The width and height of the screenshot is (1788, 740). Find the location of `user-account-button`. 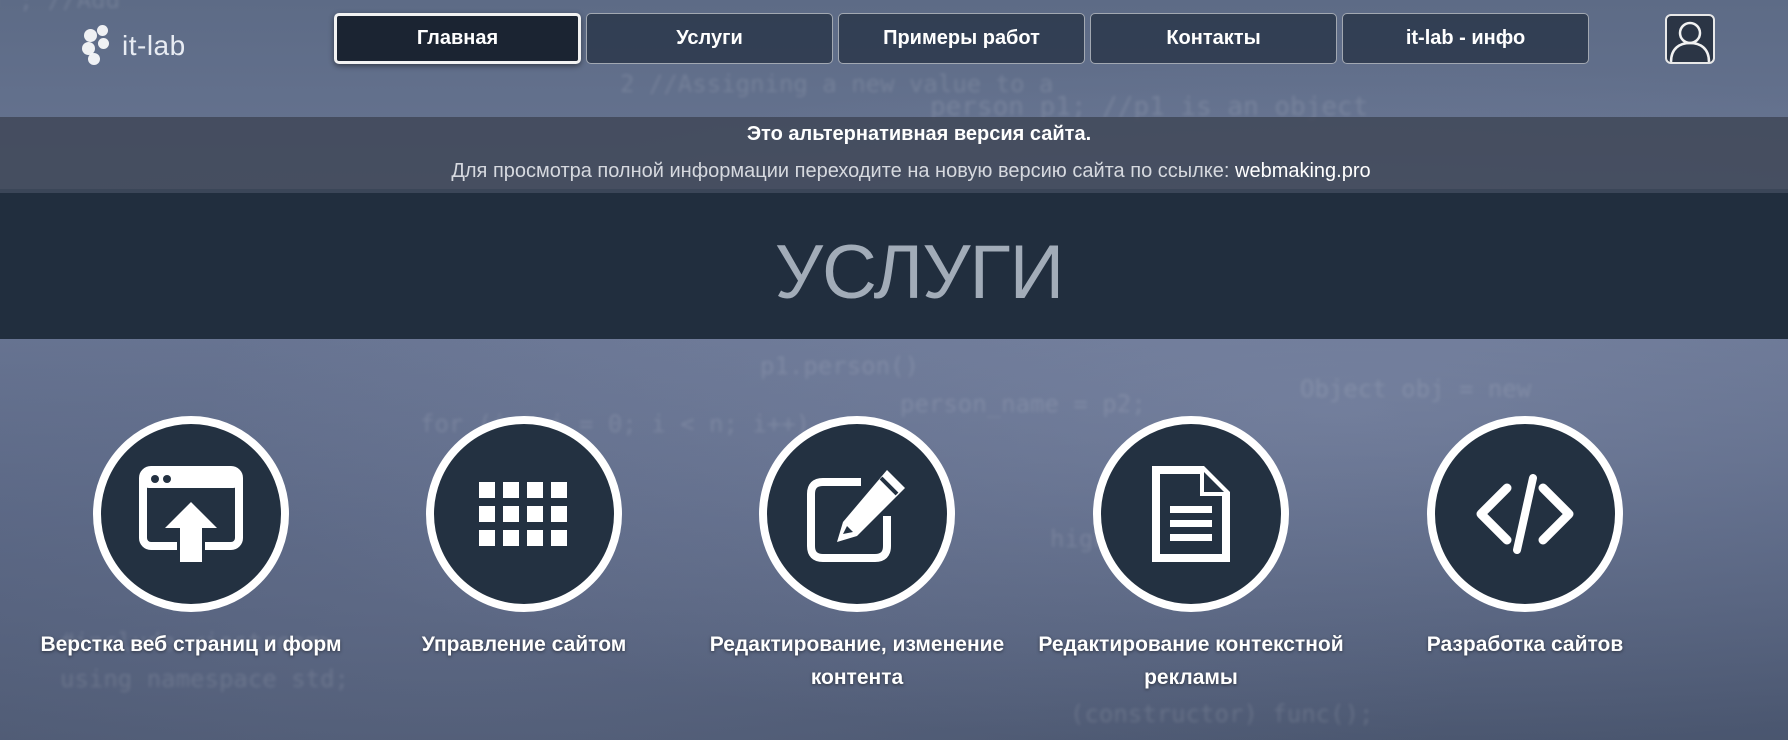

user-account-button is located at coordinates (1690, 39).